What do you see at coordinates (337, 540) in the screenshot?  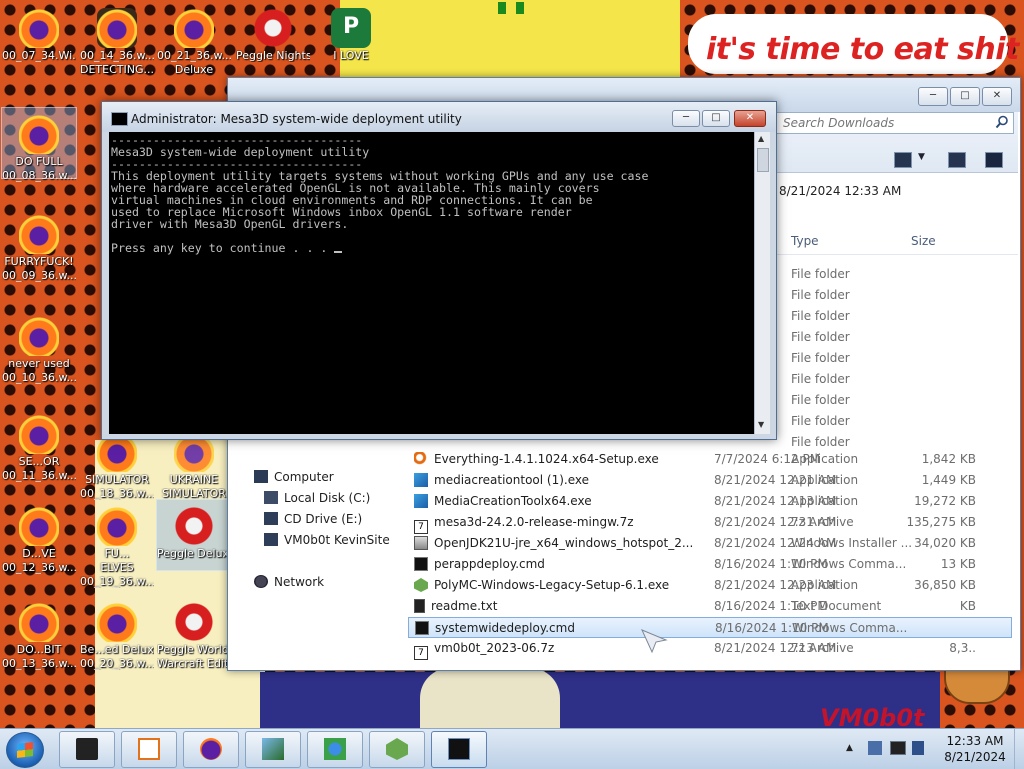 I see `nav-label: VM0b0t KevinSite` at bounding box center [337, 540].